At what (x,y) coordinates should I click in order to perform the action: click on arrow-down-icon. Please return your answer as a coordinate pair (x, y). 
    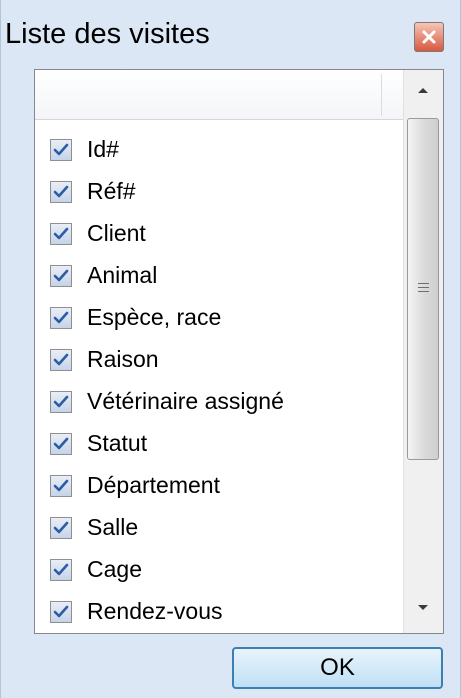
    Looking at the image, I should click on (423, 607).